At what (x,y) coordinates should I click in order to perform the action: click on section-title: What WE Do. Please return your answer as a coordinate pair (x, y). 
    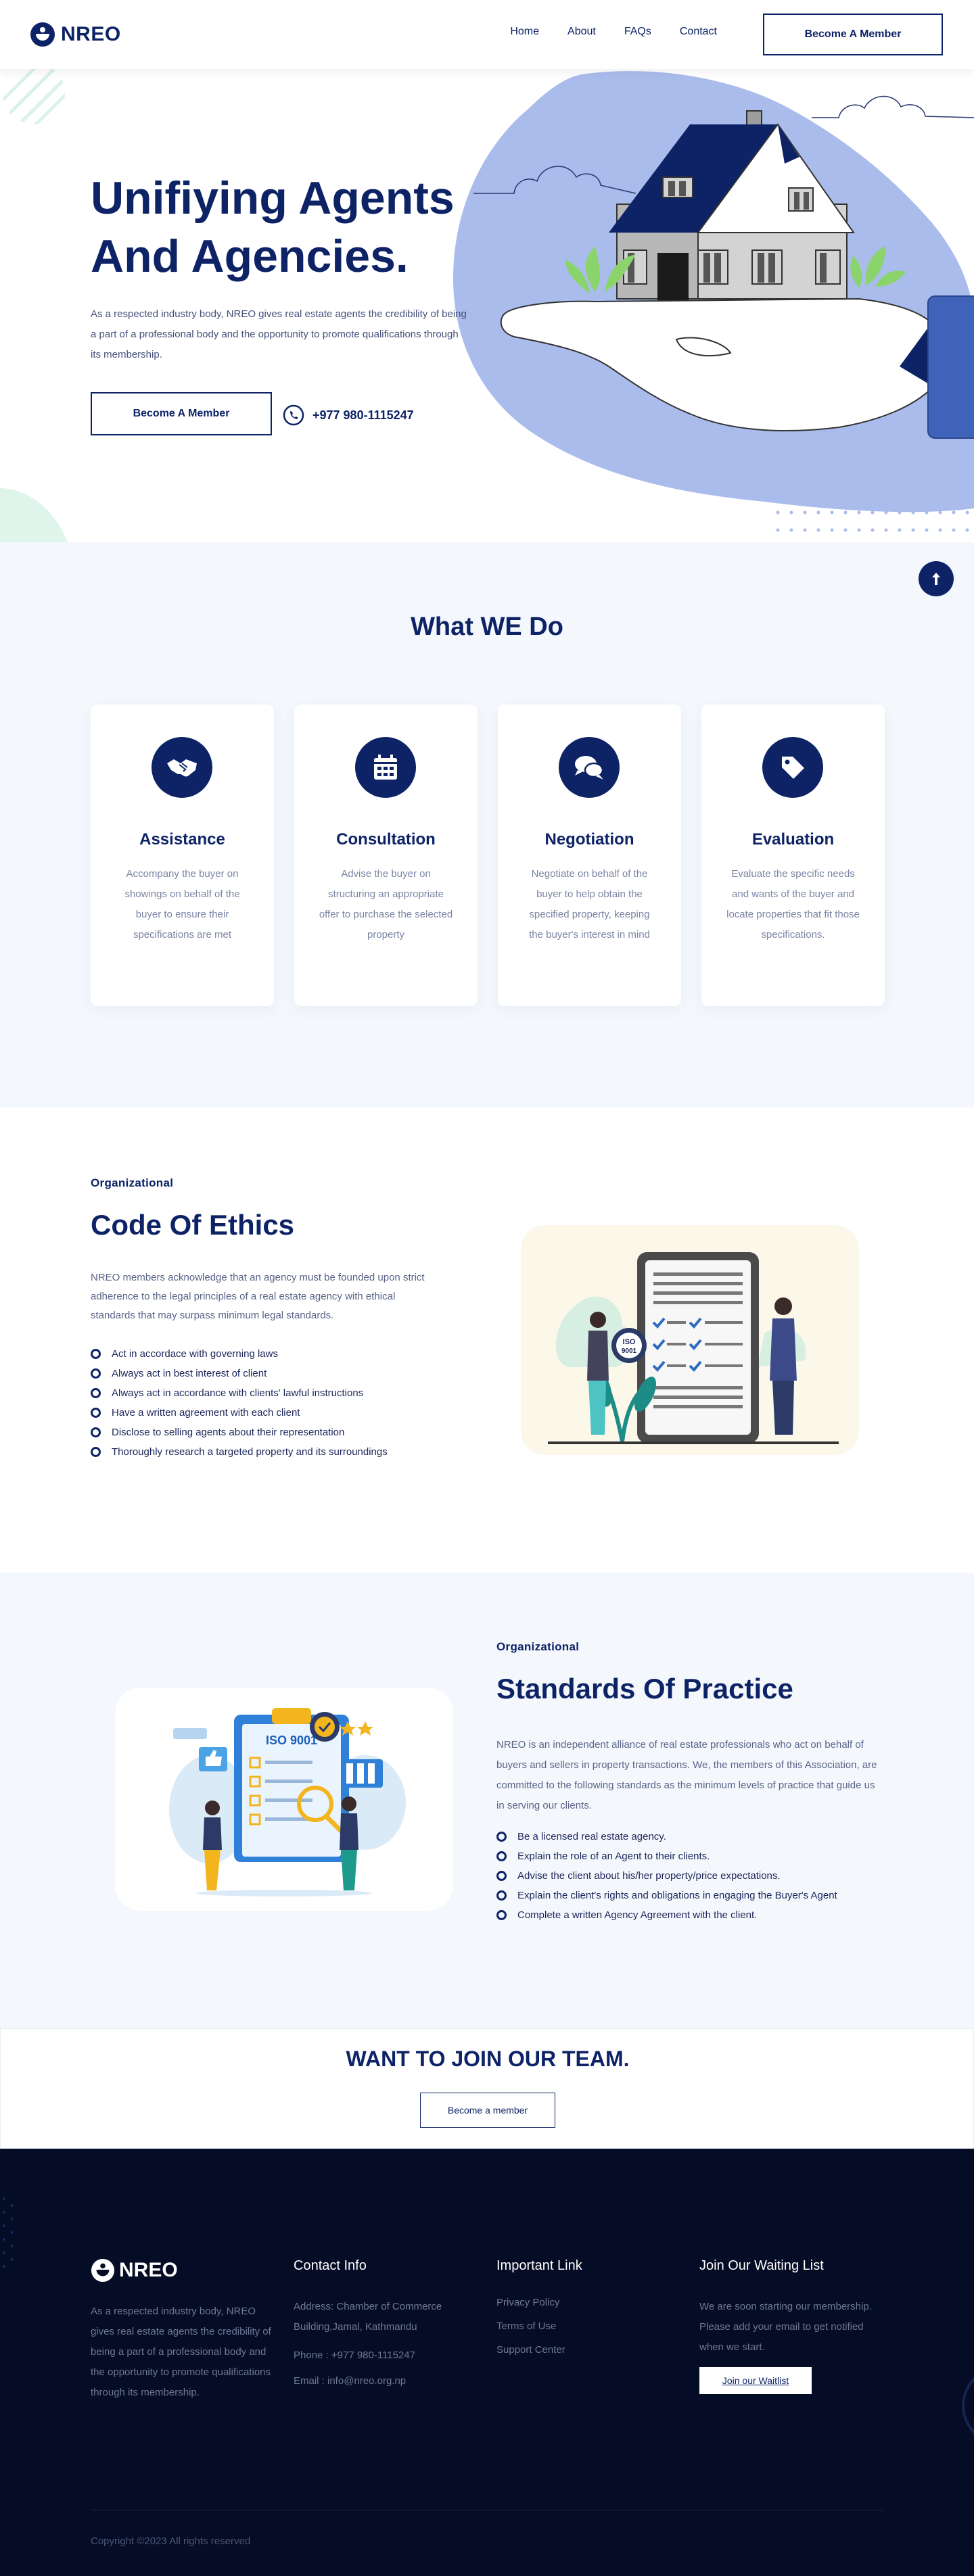
    Looking at the image, I should click on (487, 627).